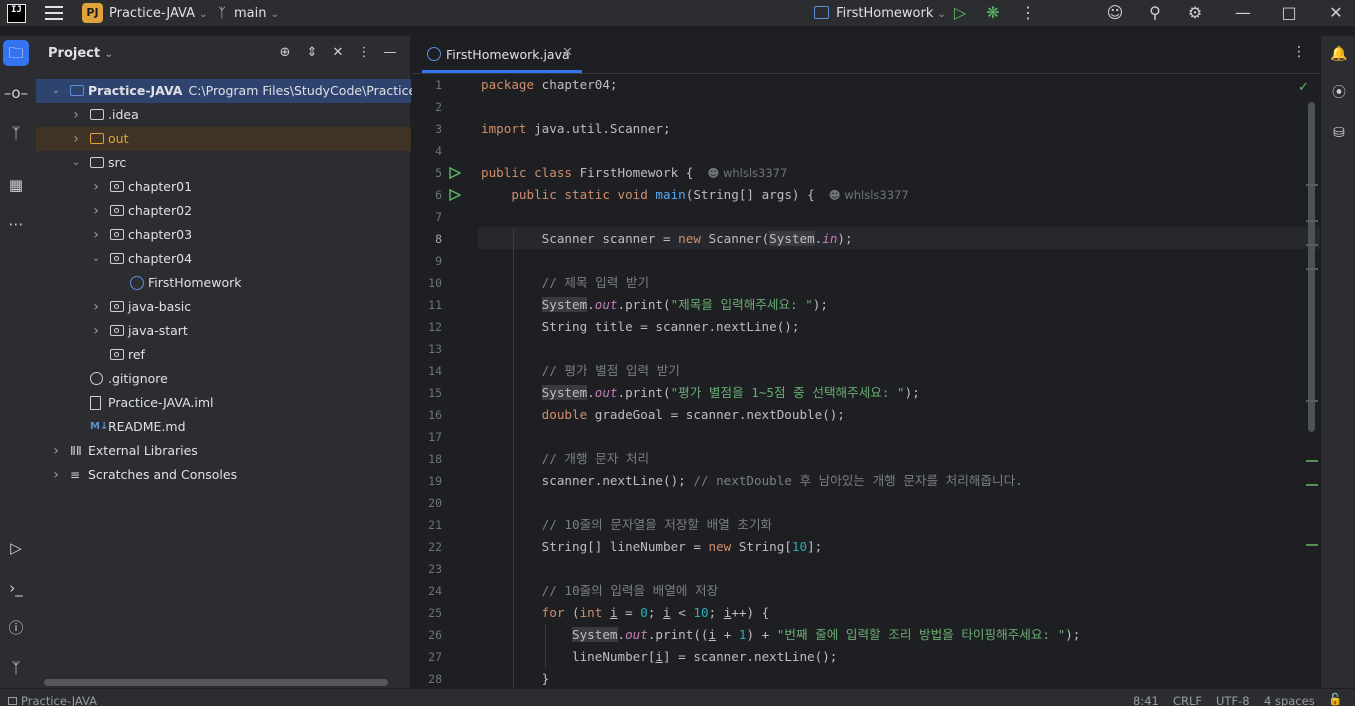 The width and height of the screenshot is (1355, 706). What do you see at coordinates (223, 355) in the screenshot?
I see `tree-item-ref: ref` at bounding box center [223, 355].